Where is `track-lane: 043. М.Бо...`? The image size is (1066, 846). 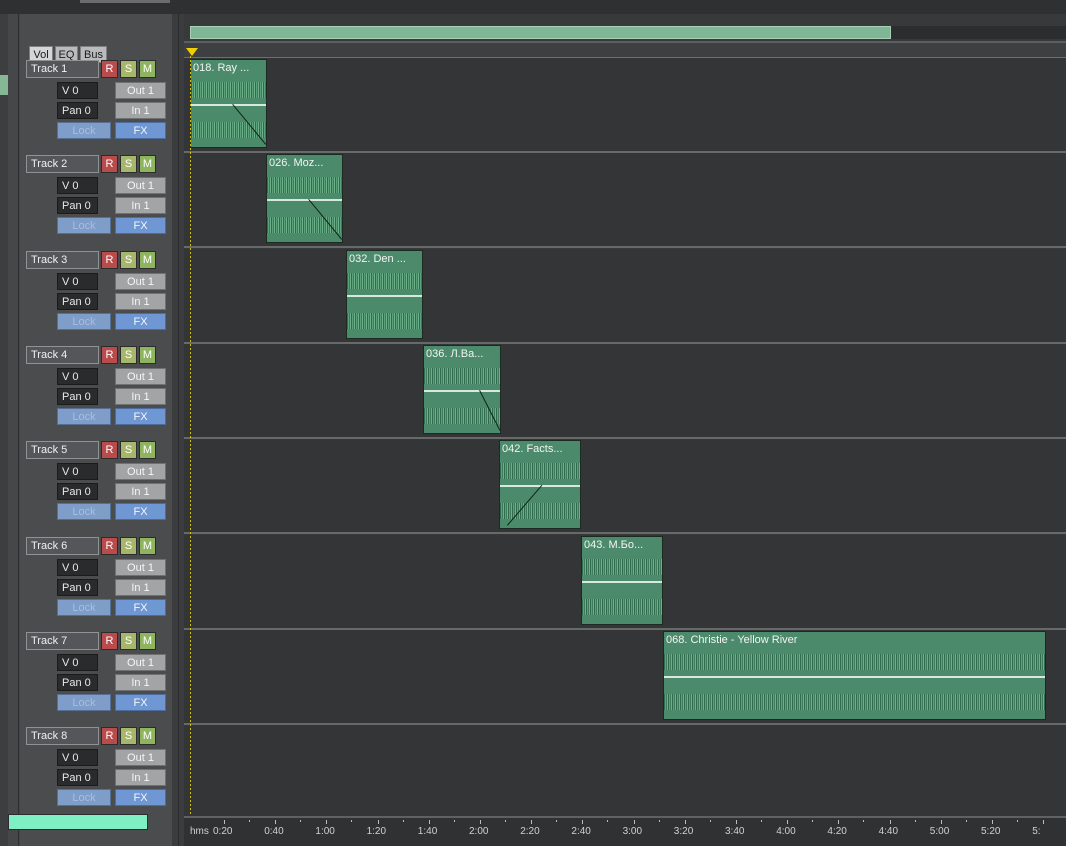 track-lane: 043. М.Бо... is located at coordinates (625, 582).